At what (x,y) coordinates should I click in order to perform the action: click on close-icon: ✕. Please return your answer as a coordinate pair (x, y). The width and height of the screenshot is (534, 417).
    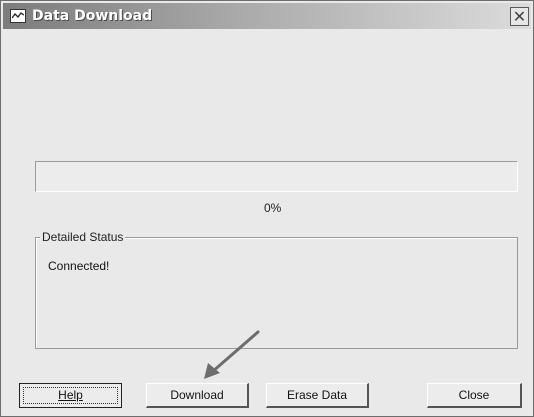
    Looking at the image, I should click on (519, 16).